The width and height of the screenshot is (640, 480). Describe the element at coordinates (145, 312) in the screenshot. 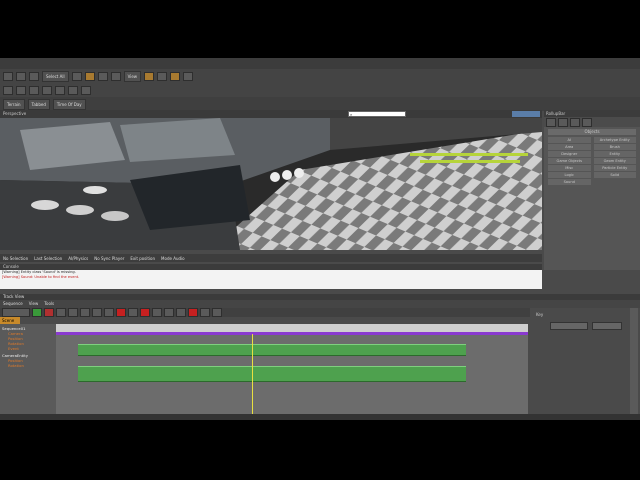

I see `stop-button` at that location.